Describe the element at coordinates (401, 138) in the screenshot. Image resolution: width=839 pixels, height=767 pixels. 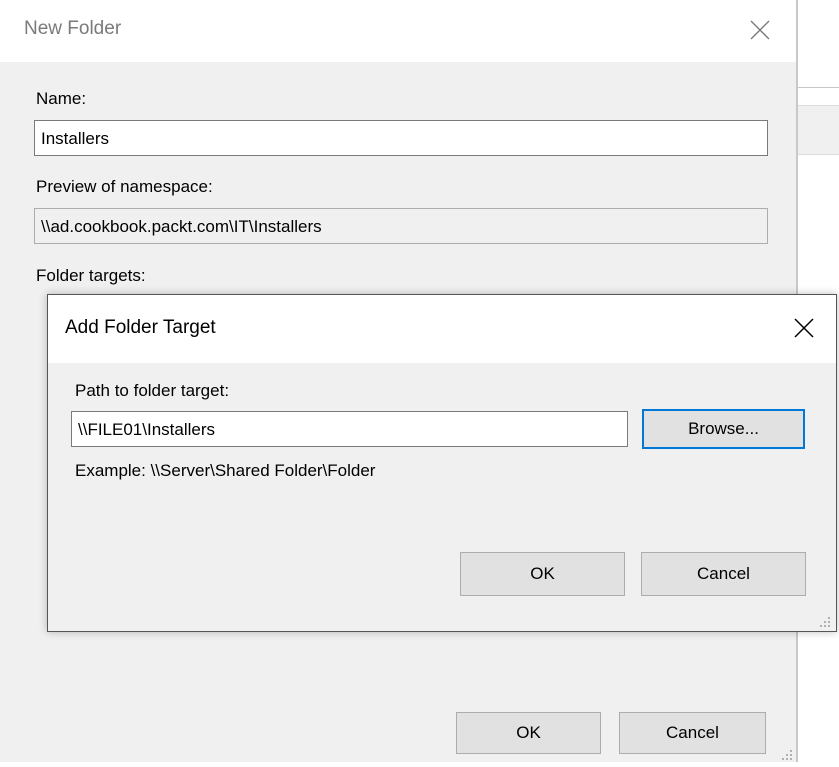
I see `name-input: Installers` at that location.